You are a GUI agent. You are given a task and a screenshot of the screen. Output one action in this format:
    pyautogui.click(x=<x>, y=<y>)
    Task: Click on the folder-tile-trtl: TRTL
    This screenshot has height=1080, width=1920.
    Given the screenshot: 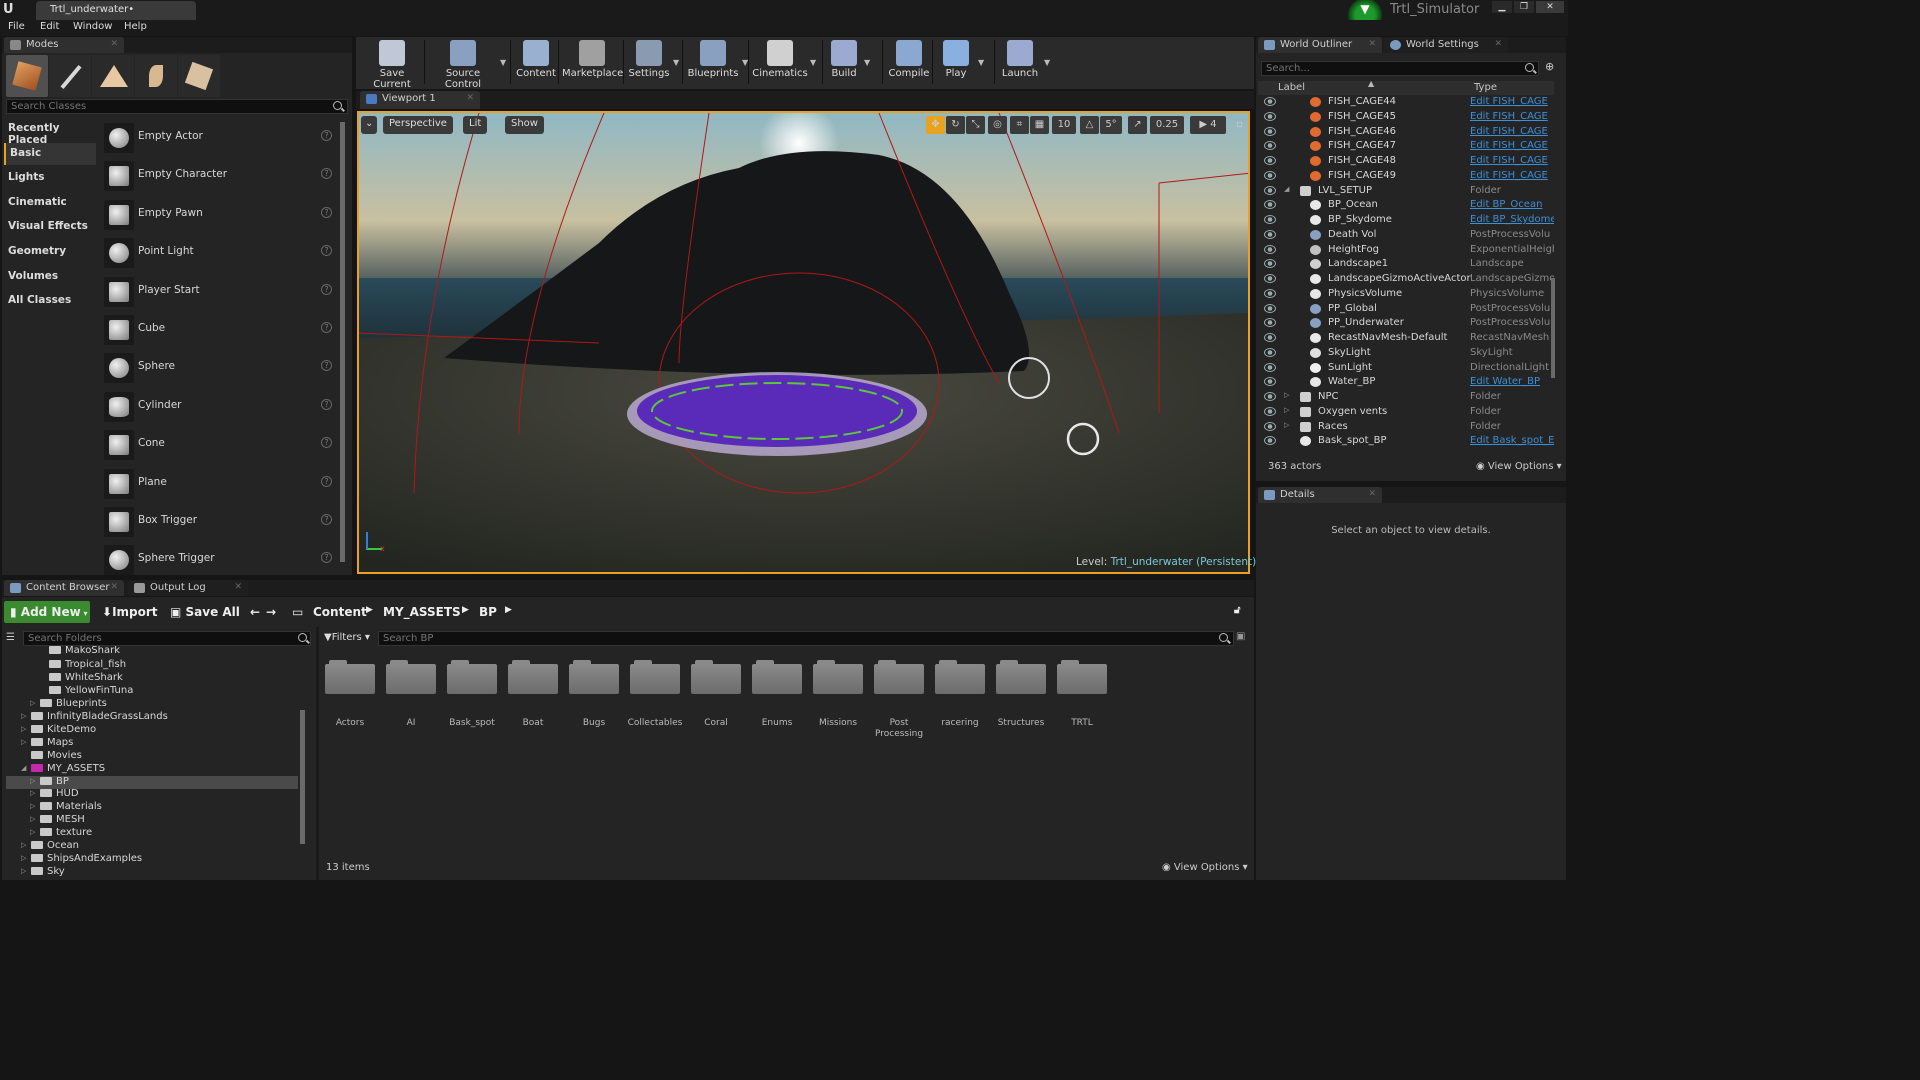 What is the action you would take?
    pyautogui.click(x=1082, y=699)
    